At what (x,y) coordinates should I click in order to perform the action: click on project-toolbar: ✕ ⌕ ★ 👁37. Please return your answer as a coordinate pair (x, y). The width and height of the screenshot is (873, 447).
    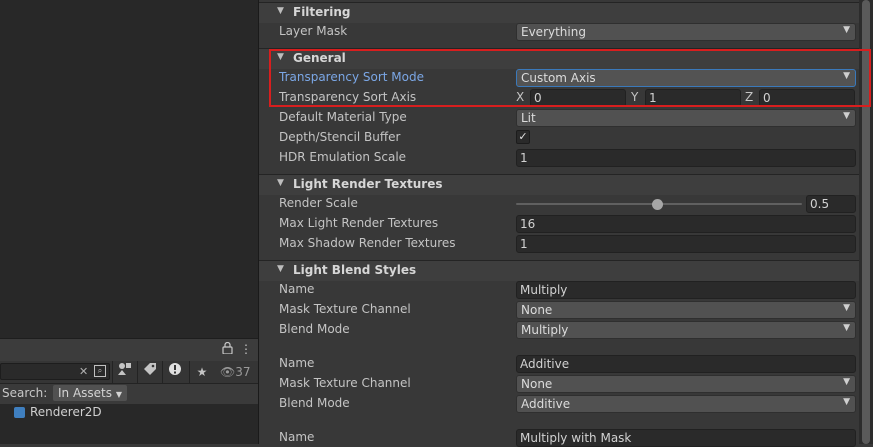
    Looking at the image, I should click on (129, 372).